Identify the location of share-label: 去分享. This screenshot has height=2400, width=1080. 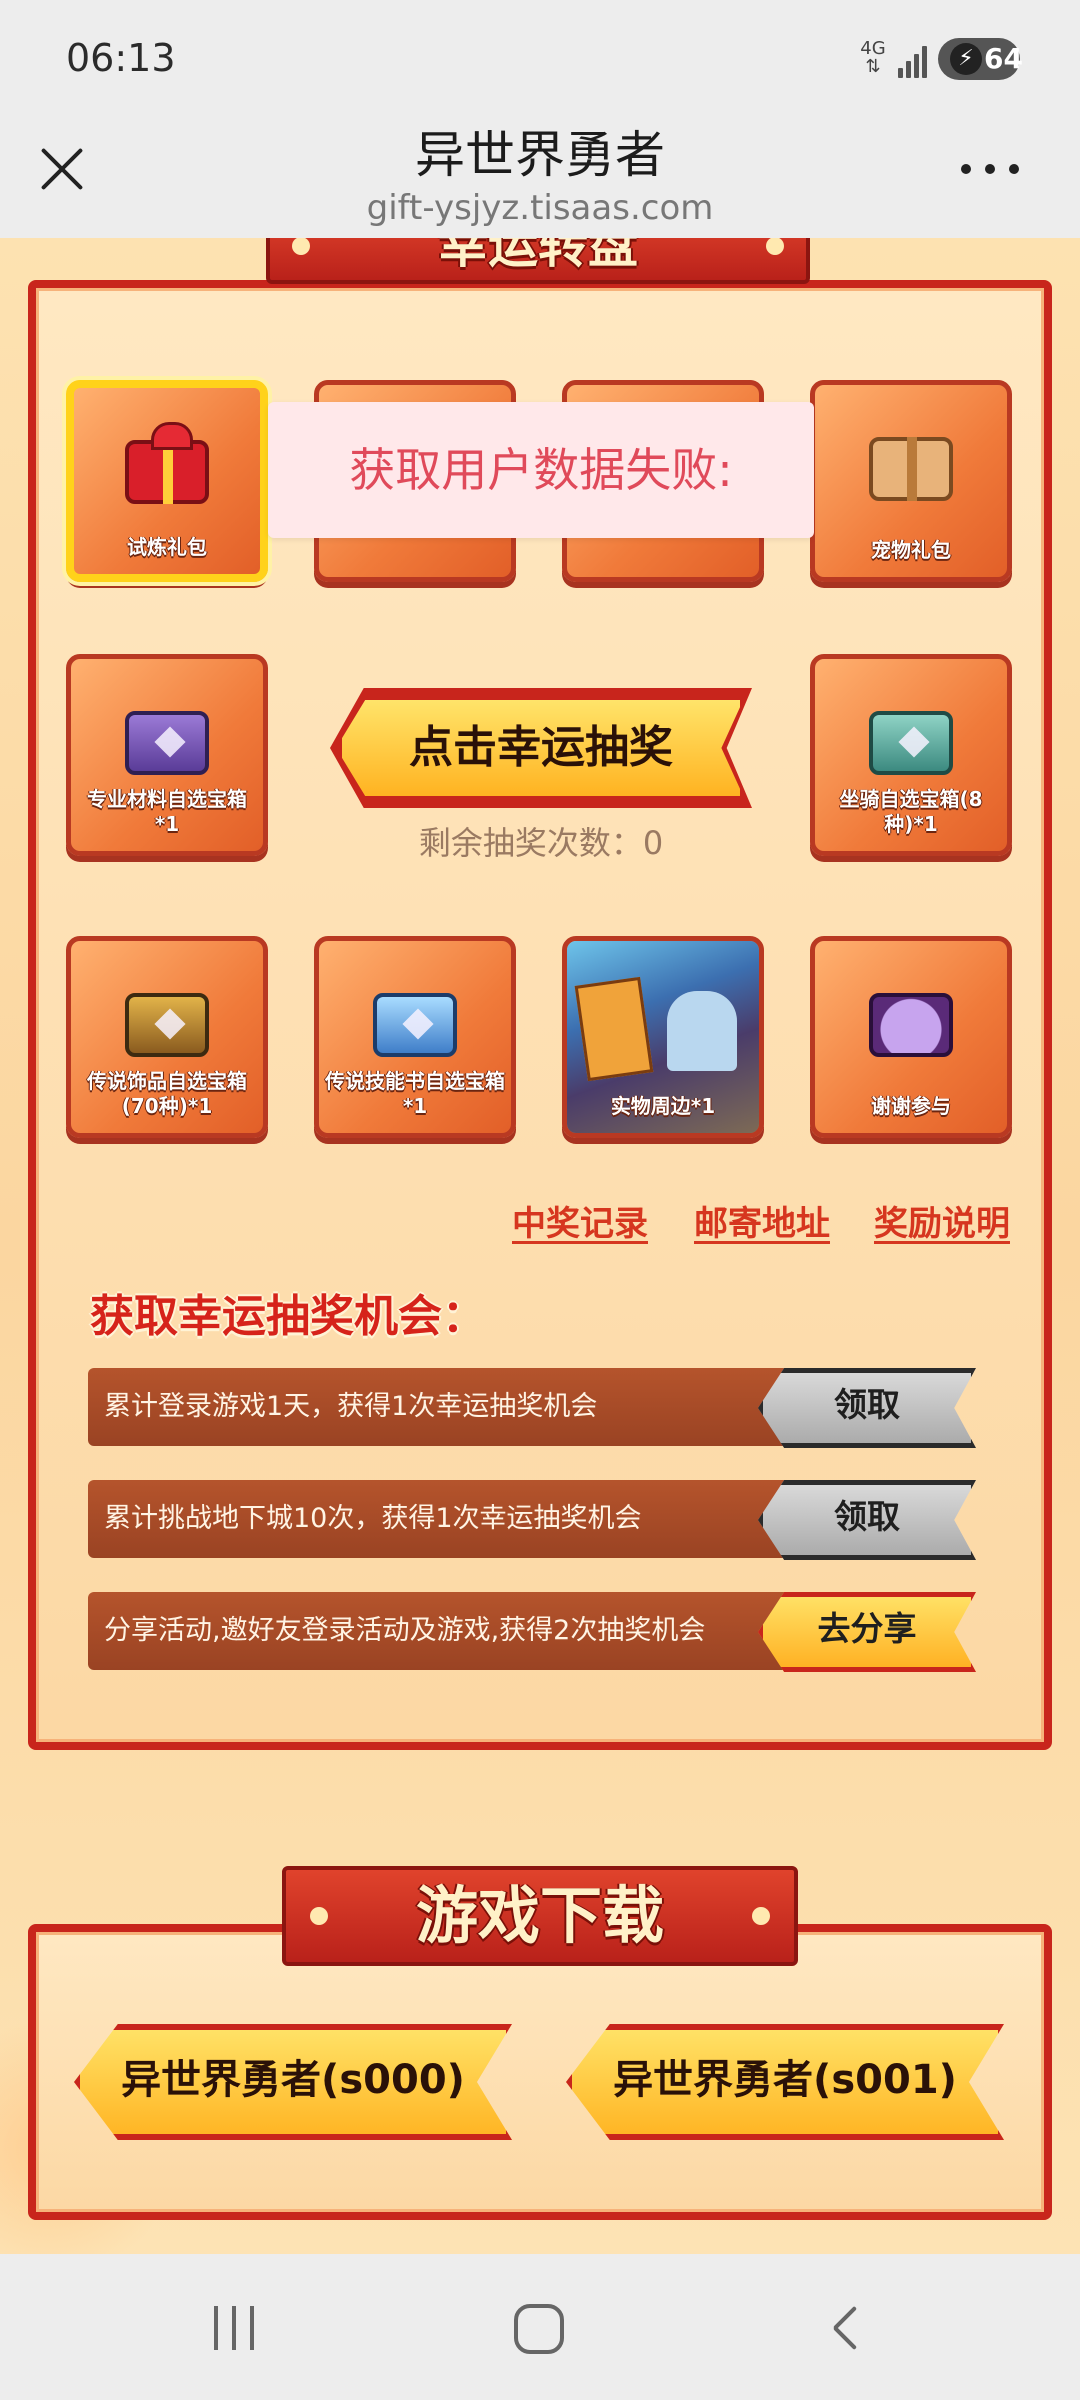
(867, 1628).